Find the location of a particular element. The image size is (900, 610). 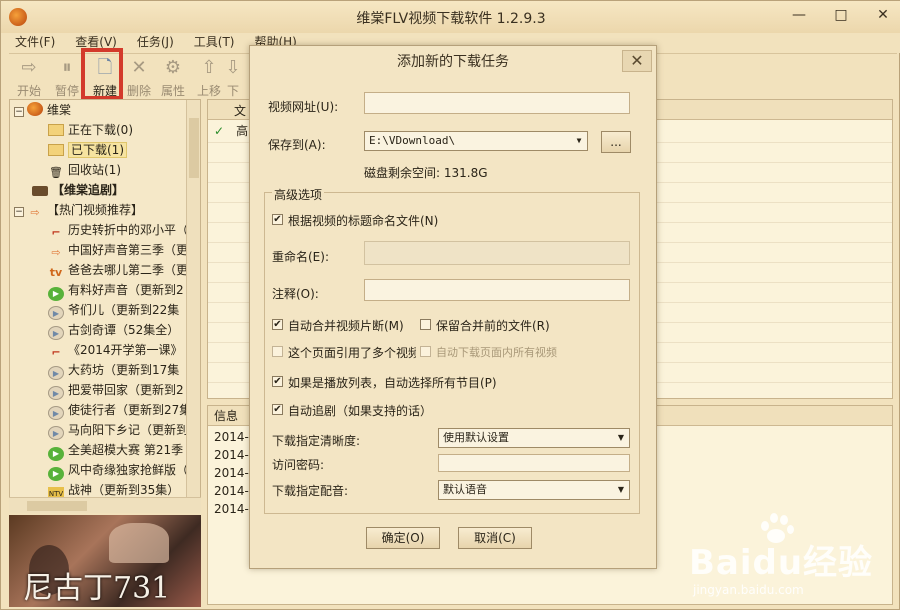

sidebar-item-hot: − ⇨ 【热门视频推荐】 is located at coordinates (78, 210).